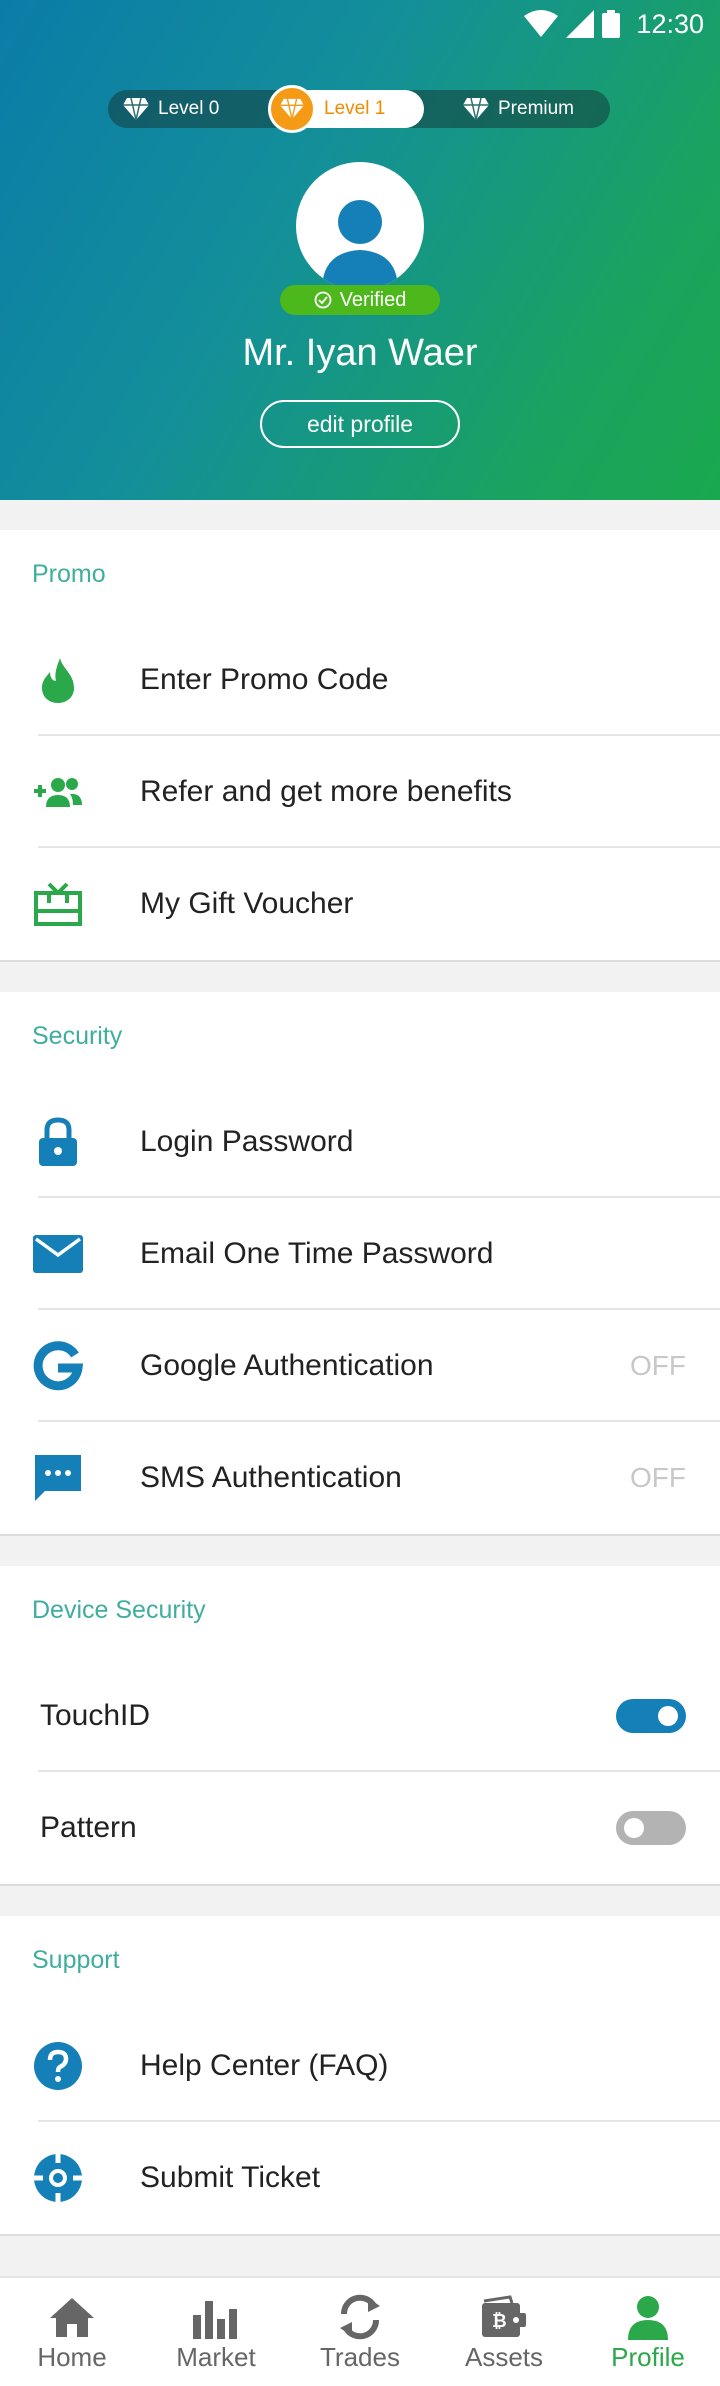 This screenshot has width=720, height=2386. I want to click on user-name: Mr. Iyan Waer, so click(360, 353).